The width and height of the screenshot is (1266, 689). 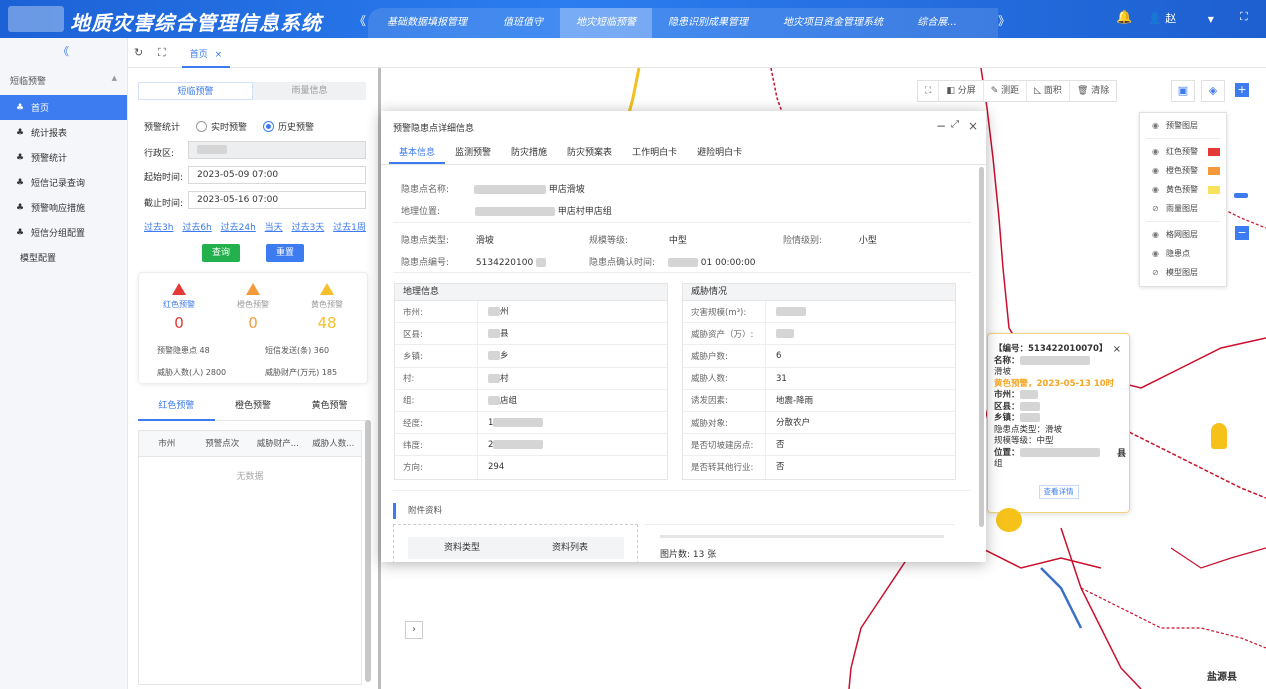 I want to click on nav-next-icon: 》, so click(x=1004, y=20).